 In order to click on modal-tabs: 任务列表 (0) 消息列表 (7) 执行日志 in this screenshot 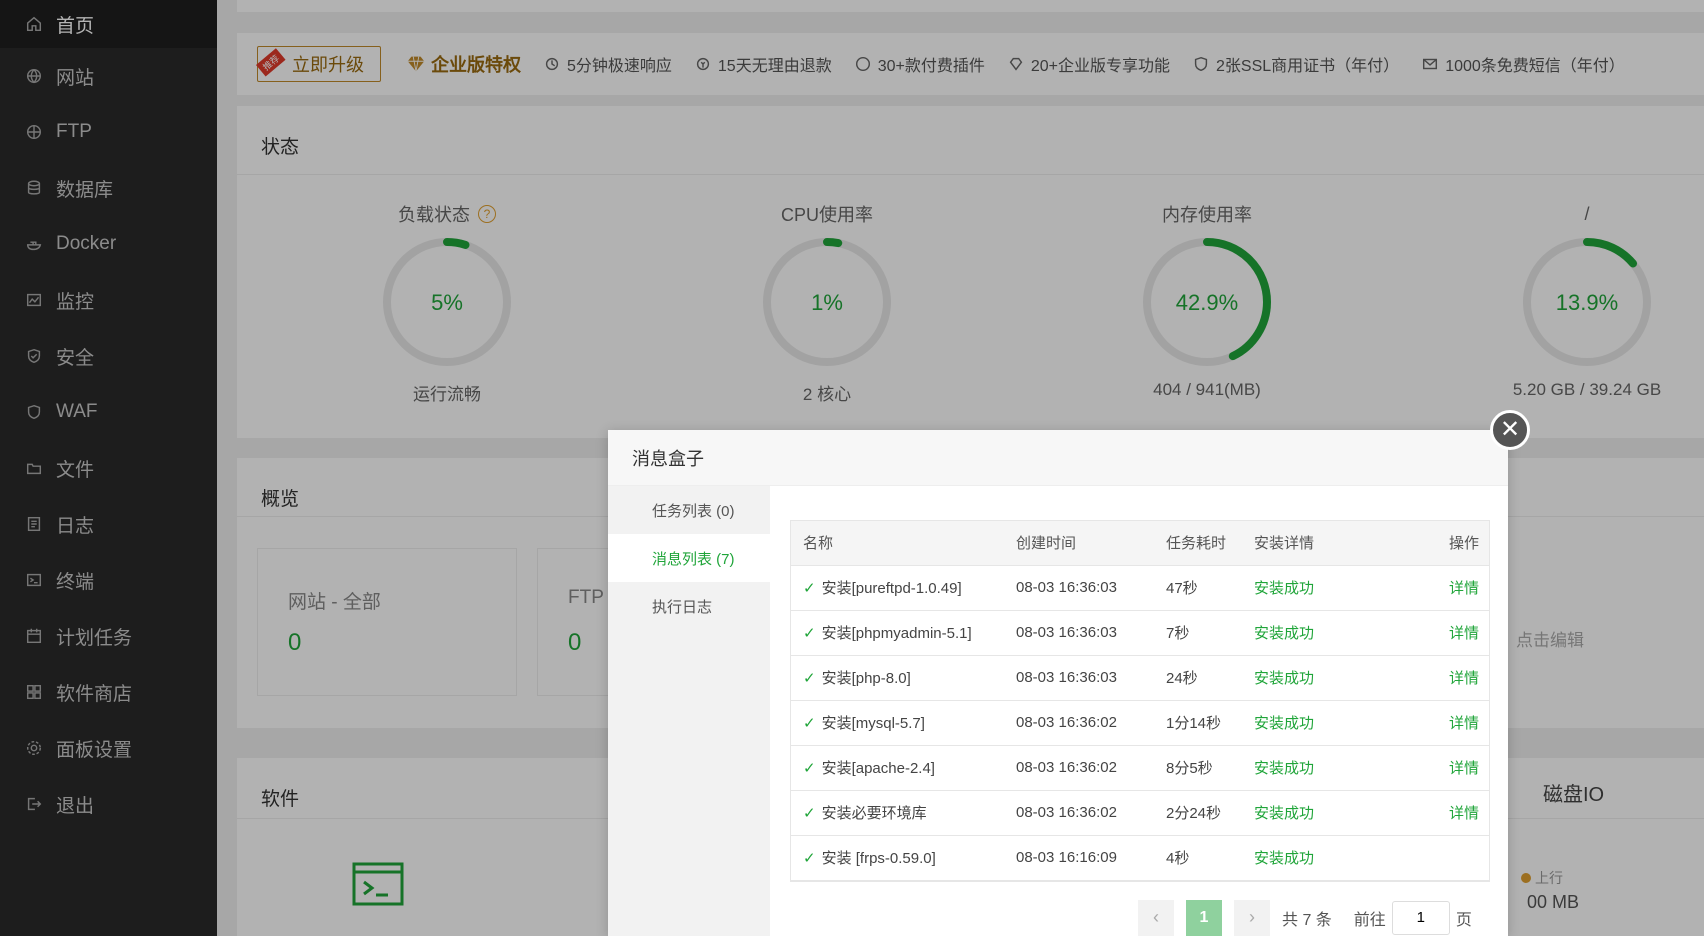, I will do `click(689, 711)`.